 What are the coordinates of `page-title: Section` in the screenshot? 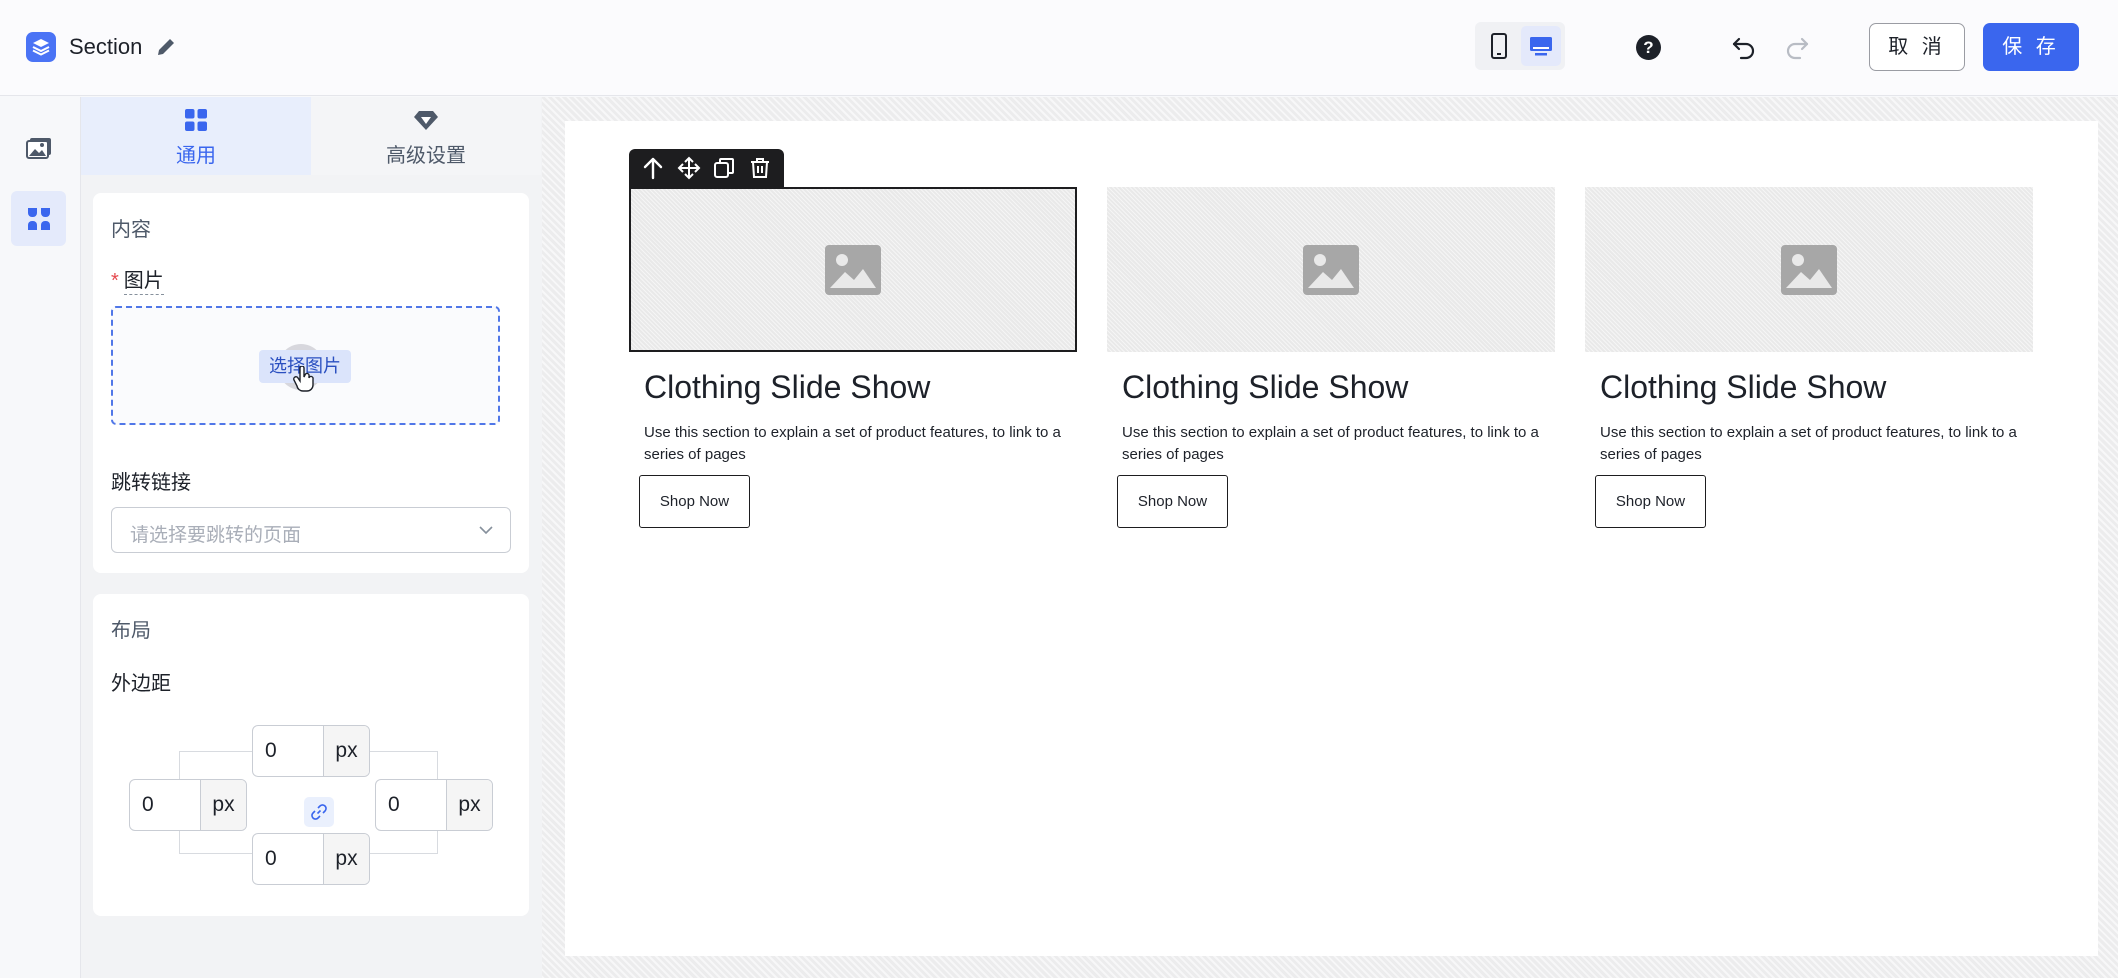 It's located at (106, 46).